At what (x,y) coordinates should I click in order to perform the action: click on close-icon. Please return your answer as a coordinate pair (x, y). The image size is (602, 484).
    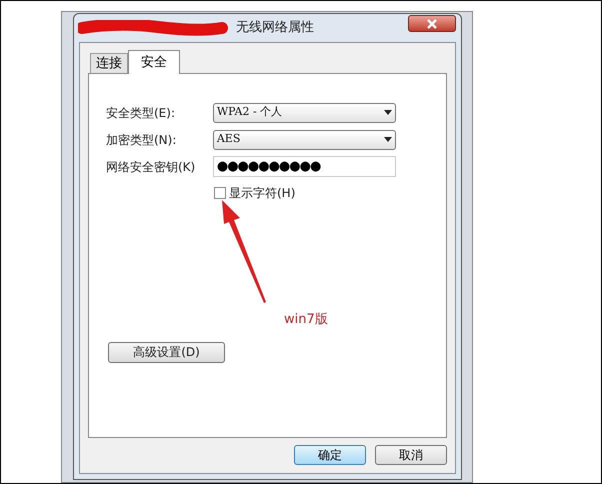
    Looking at the image, I should click on (432, 23).